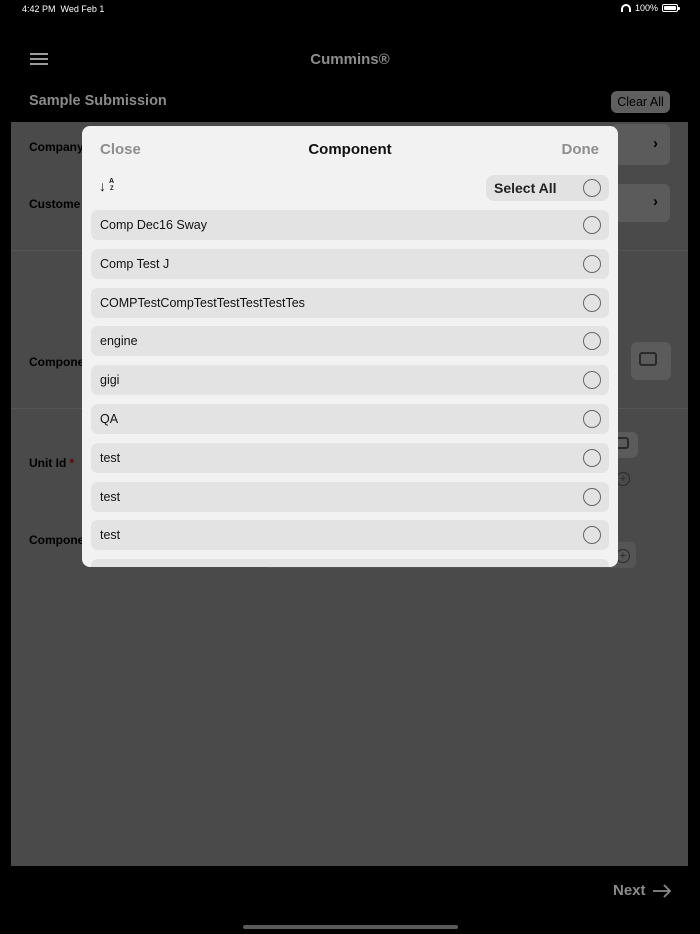 The image size is (700, 934). Describe the element at coordinates (109, 187) in the screenshot. I see `sort-alphabetical-icon: ↓ A Z` at that location.